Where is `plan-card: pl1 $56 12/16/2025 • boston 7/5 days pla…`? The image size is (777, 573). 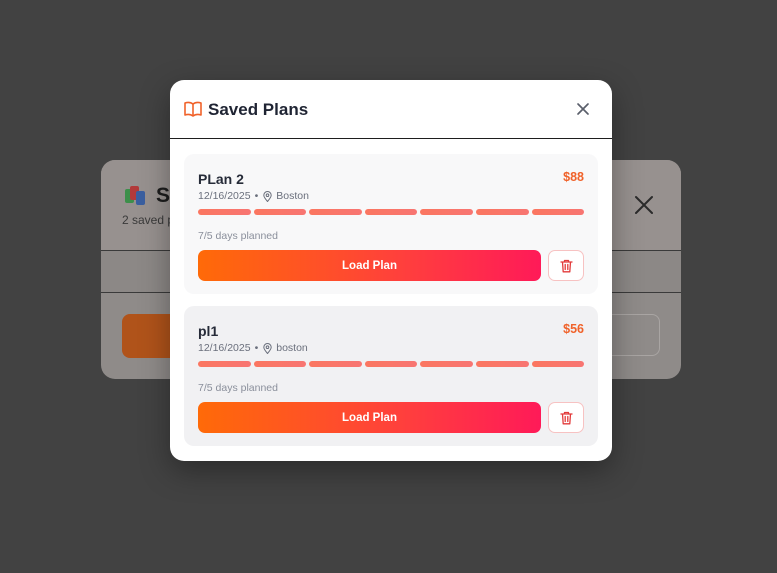
plan-card: pl1 $56 12/16/2025 • boston 7/5 days pla… is located at coordinates (391, 376).